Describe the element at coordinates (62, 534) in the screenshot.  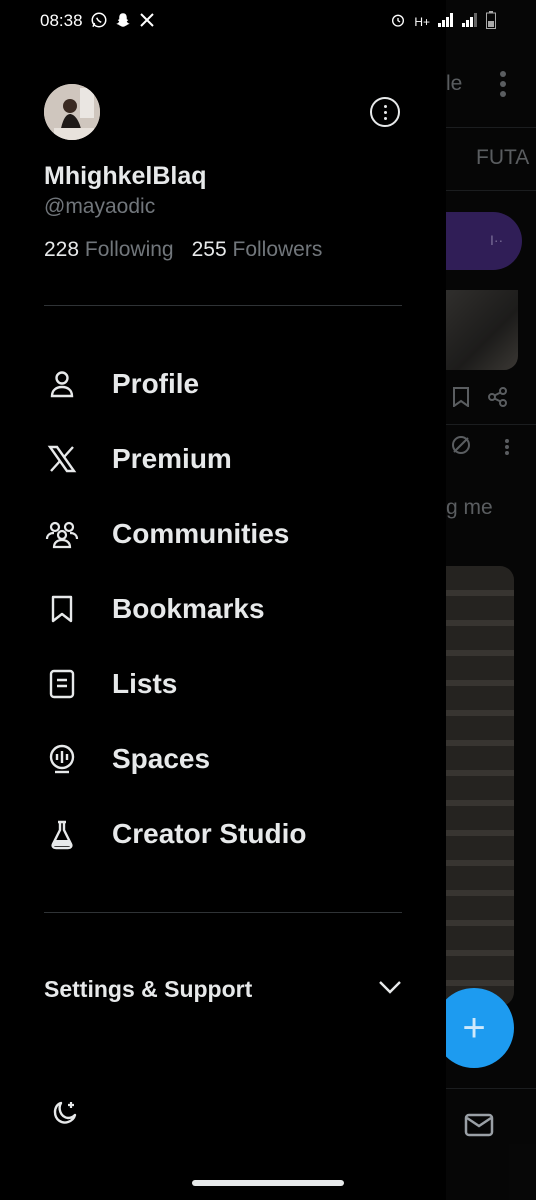
I see `communities-icon` at that location.